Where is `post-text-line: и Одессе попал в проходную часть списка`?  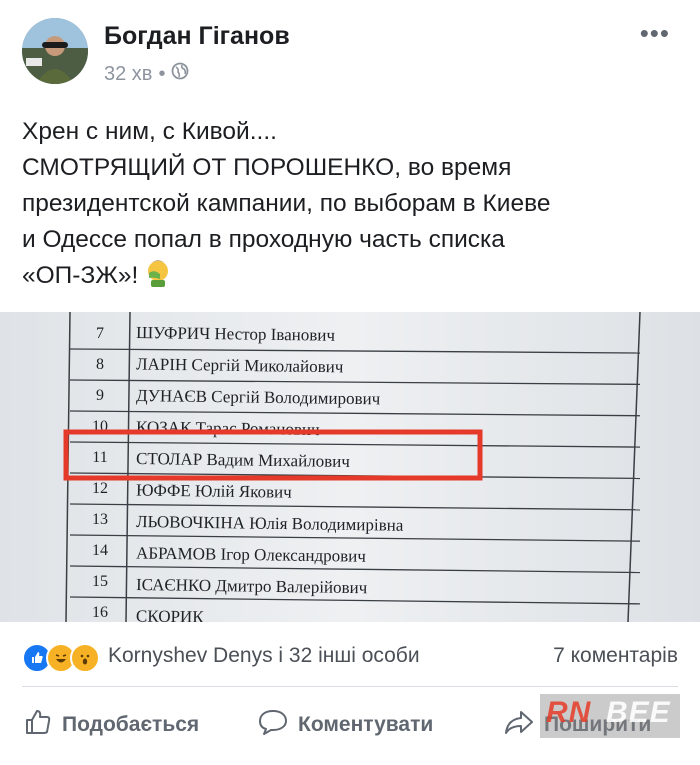
post-text-line: и Одессе попал в проходную часть списка is located at coordinates (263, 239).